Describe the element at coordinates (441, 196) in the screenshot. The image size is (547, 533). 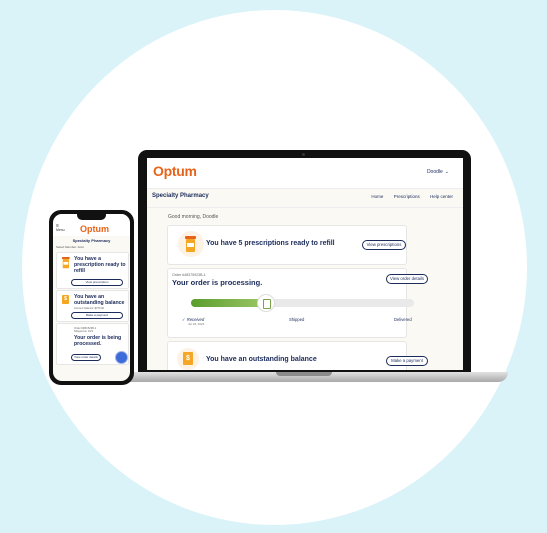
I see `nav-help-center: Help center` at that location.